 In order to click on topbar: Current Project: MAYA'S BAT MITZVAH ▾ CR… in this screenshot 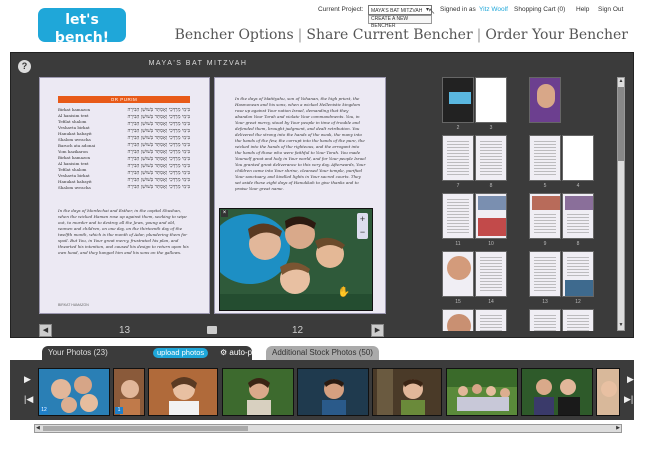, I will do `click(473, 17)`.